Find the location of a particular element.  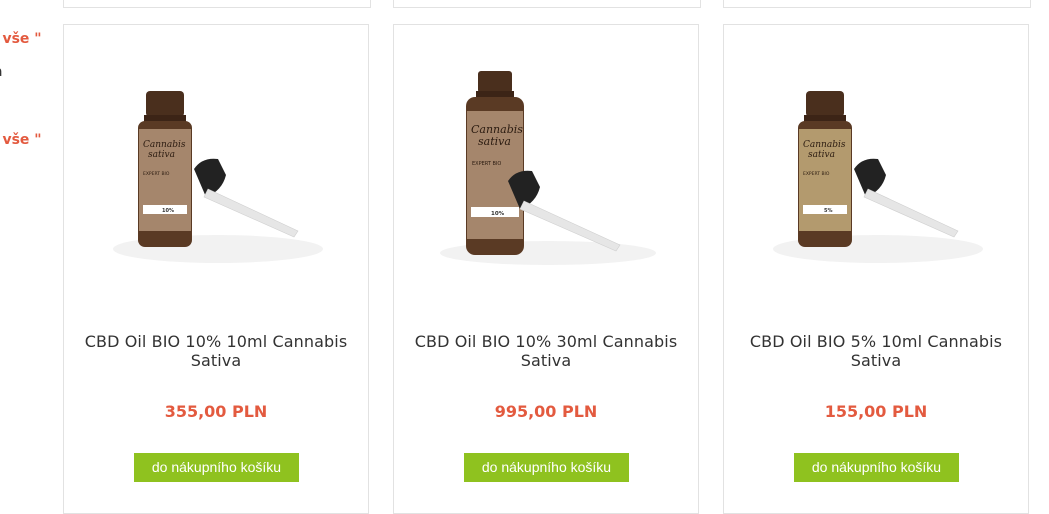

product-price: 155,00 PLN is located at coordinates (876, 411).